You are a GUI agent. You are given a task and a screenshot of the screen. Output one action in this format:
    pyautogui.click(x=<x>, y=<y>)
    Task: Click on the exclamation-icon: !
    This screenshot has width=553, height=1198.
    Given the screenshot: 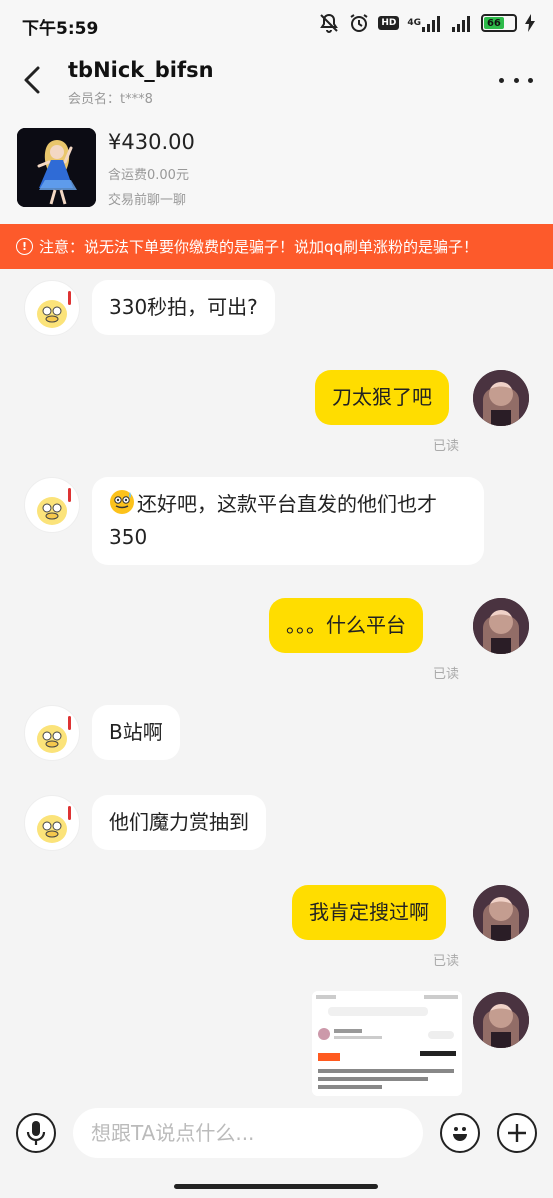 What is the action you would take?
    pyautogui.click(x=24, y=246)
    